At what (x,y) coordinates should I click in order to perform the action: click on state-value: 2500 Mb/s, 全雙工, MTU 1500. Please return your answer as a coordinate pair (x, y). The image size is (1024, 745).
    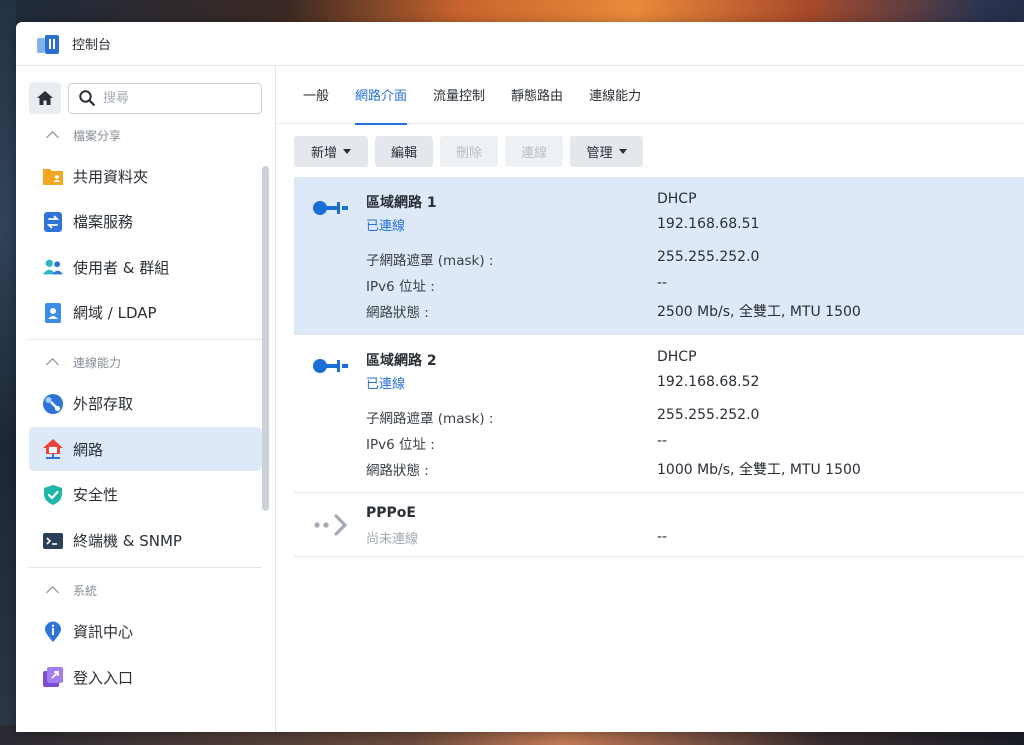
    Looking at the image, I should click on (759, 312).